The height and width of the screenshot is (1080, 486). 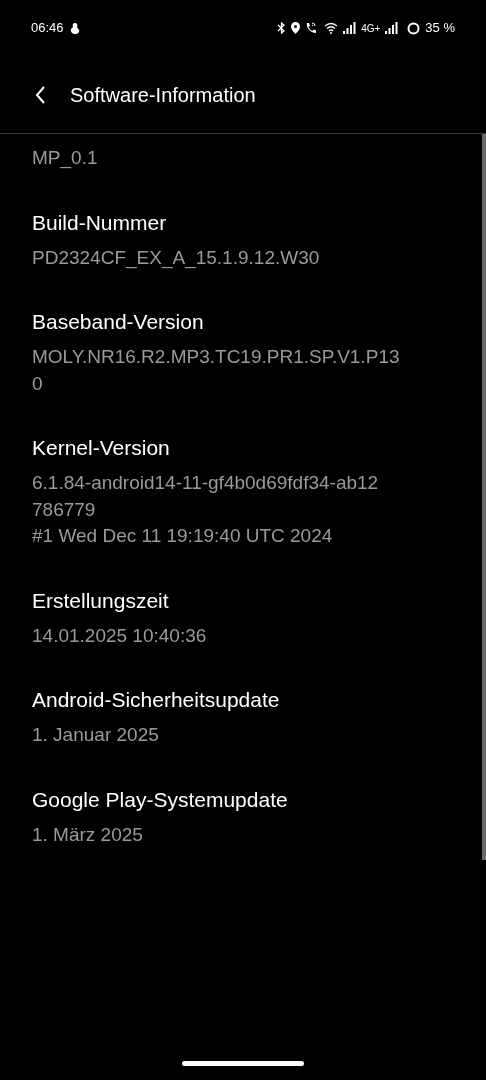 I want to click on setting-value: 1. März 2025, so click(x=88, y=834).